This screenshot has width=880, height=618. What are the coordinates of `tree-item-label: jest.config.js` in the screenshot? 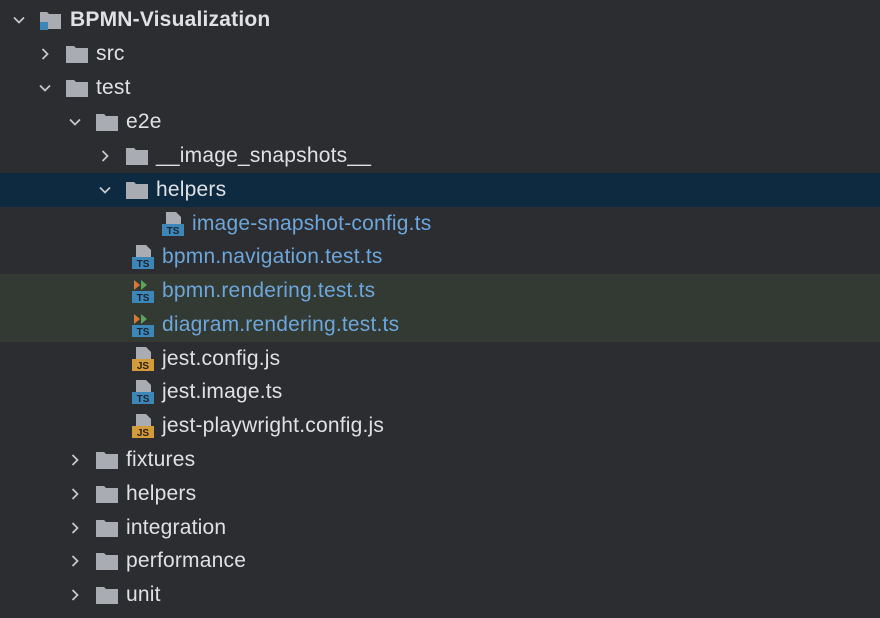 It's located at (221, 358).